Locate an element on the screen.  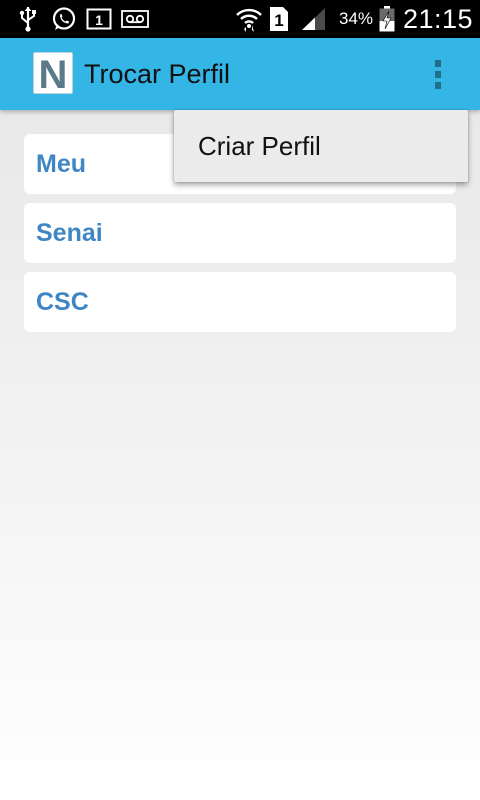
clock: 21:15 is located at coordinates (438, 18).